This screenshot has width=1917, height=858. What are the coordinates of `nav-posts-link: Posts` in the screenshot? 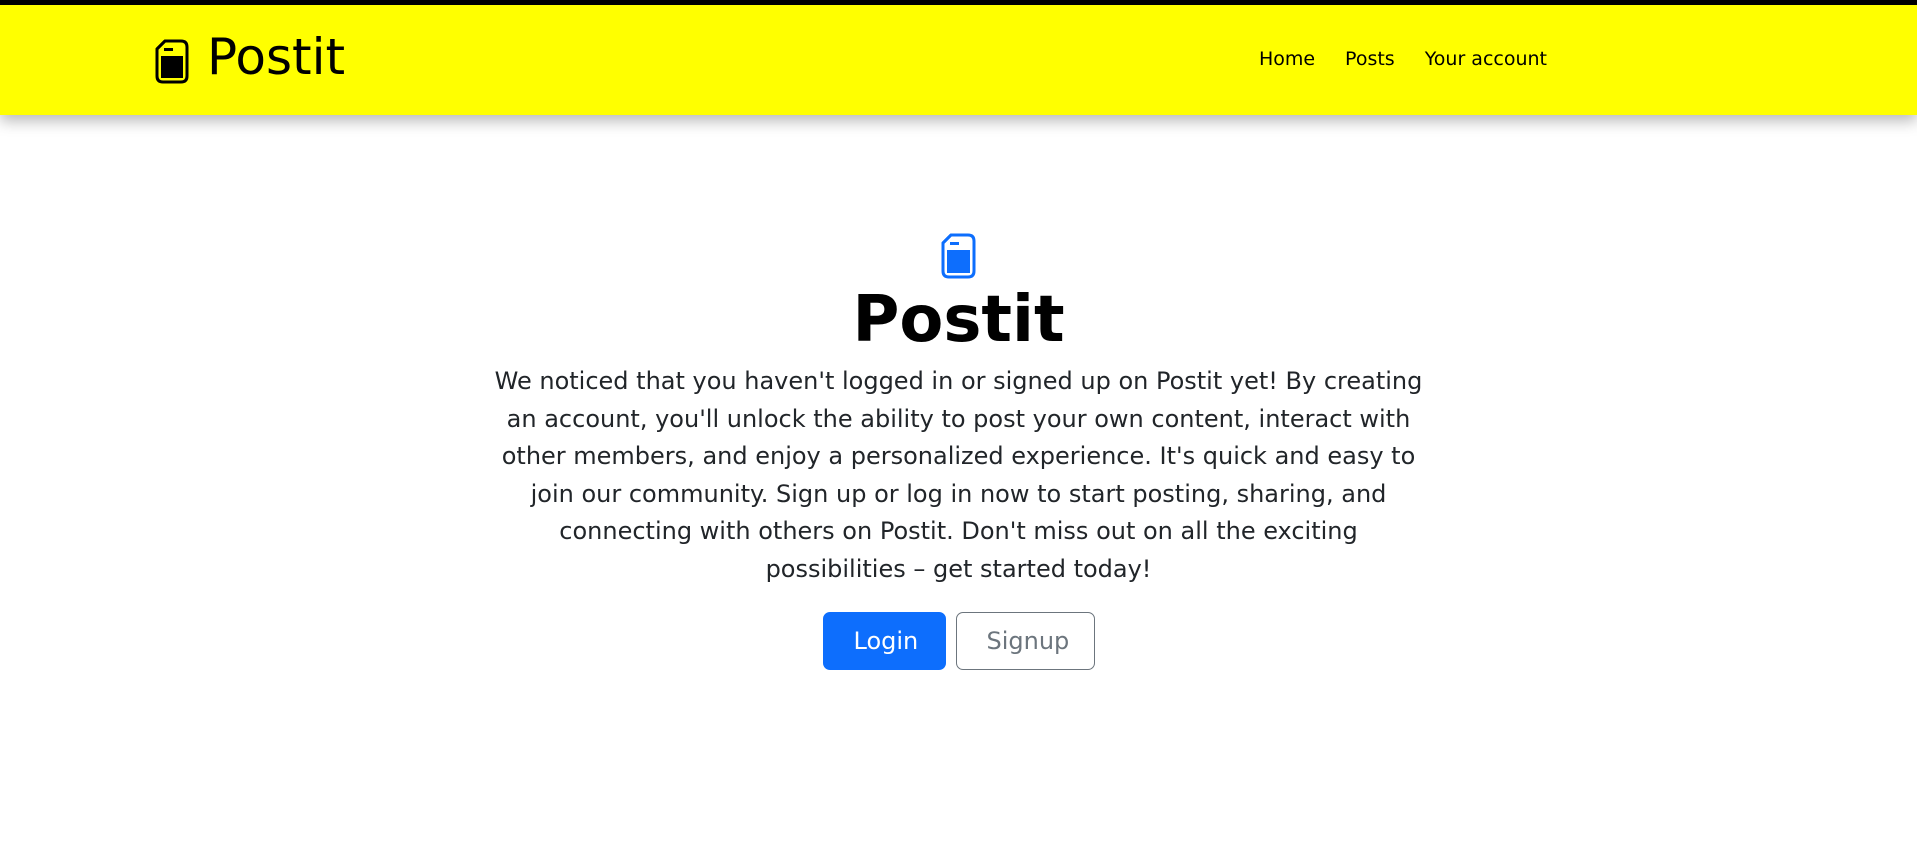 It's located at (1370, 59).